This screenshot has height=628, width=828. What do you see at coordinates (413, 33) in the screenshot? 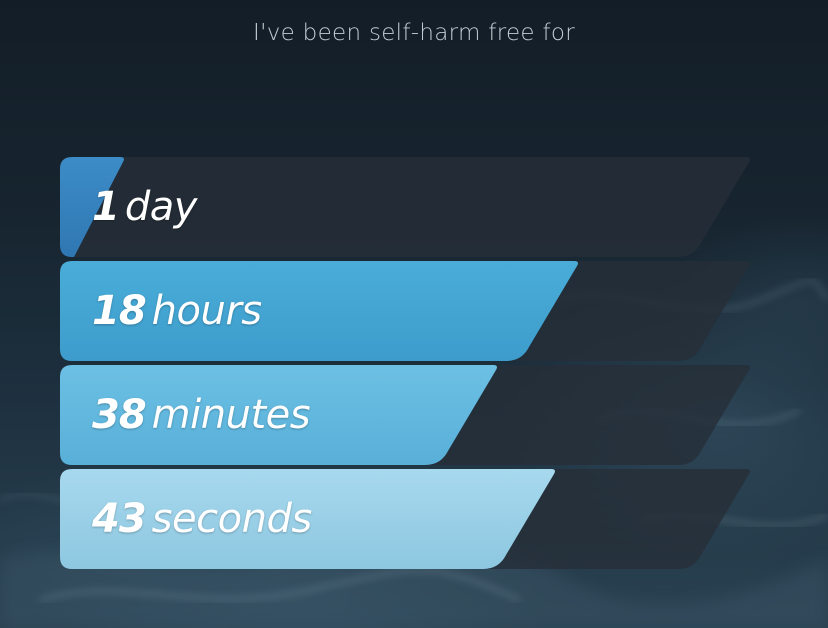
I see `streak-headline: I've been self-harm free for` at bounding box center [413, 33].